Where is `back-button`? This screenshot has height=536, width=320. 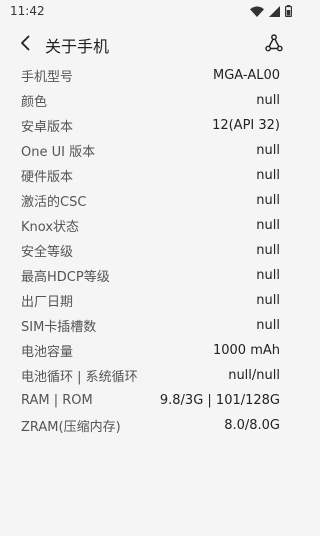
back-button is located at coordinates (25, 45).